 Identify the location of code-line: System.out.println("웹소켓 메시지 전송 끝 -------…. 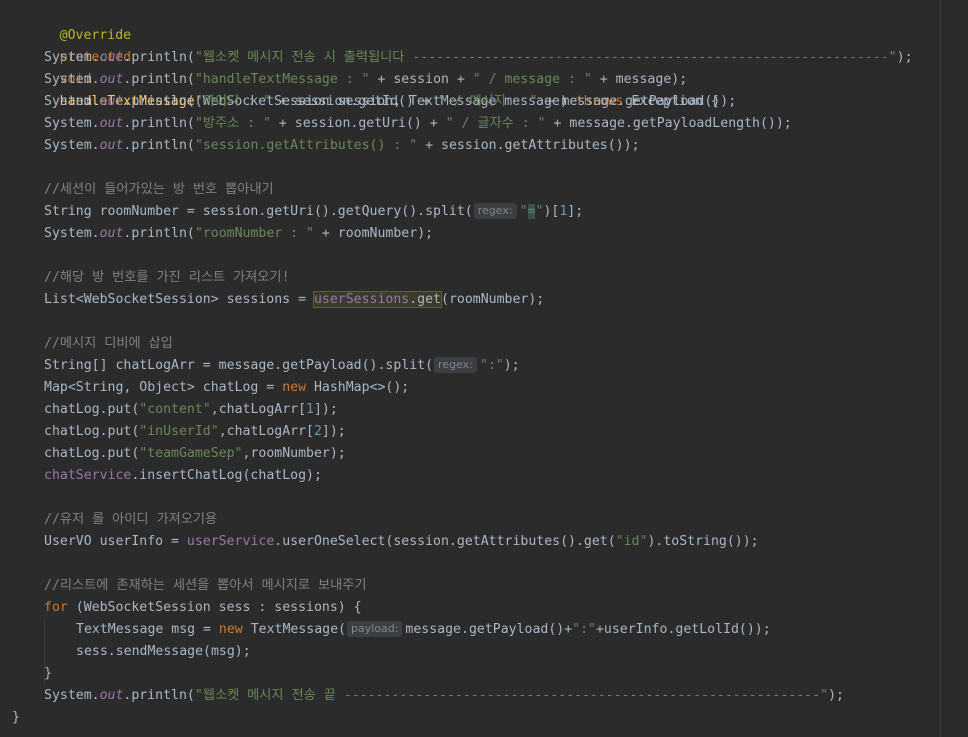
(487, 696).